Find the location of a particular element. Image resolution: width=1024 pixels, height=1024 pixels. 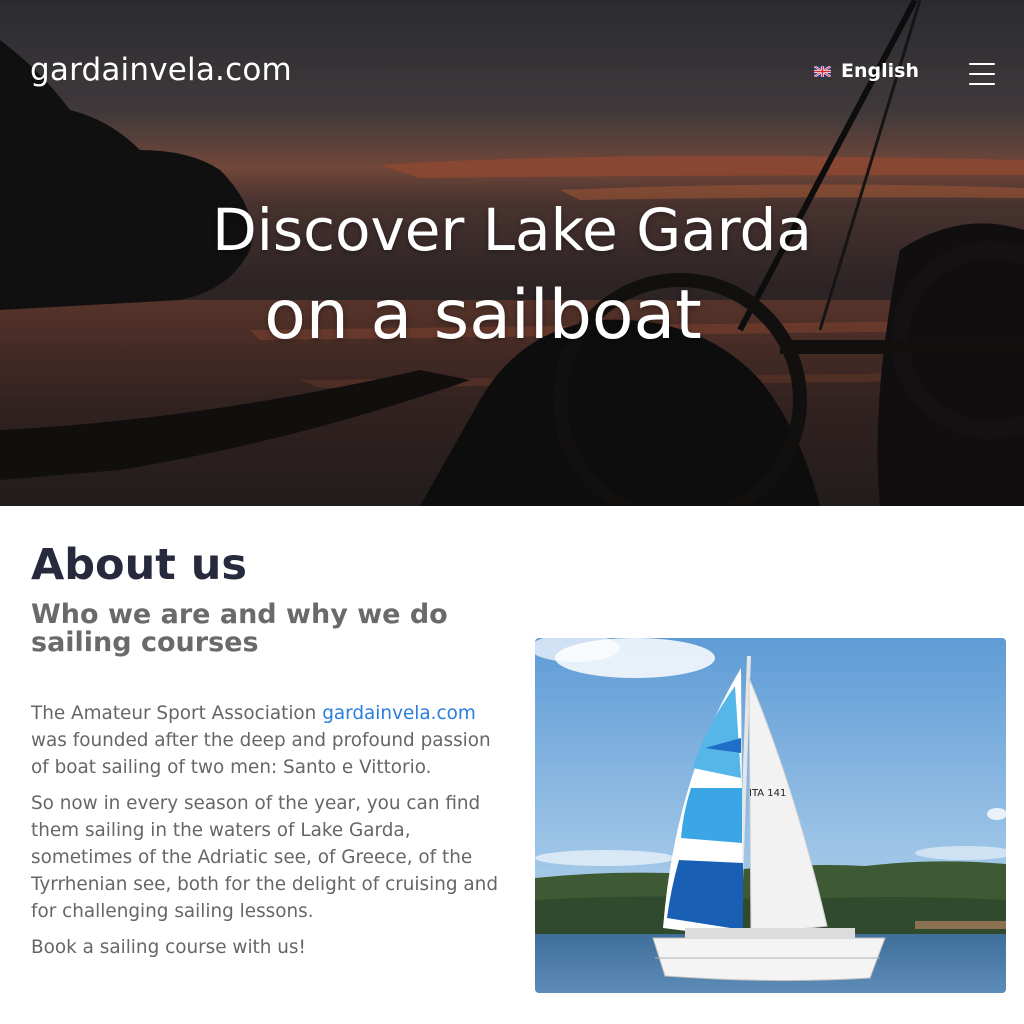

gardainvela-link: gardainvela.com is located at coordinates (399, 713).